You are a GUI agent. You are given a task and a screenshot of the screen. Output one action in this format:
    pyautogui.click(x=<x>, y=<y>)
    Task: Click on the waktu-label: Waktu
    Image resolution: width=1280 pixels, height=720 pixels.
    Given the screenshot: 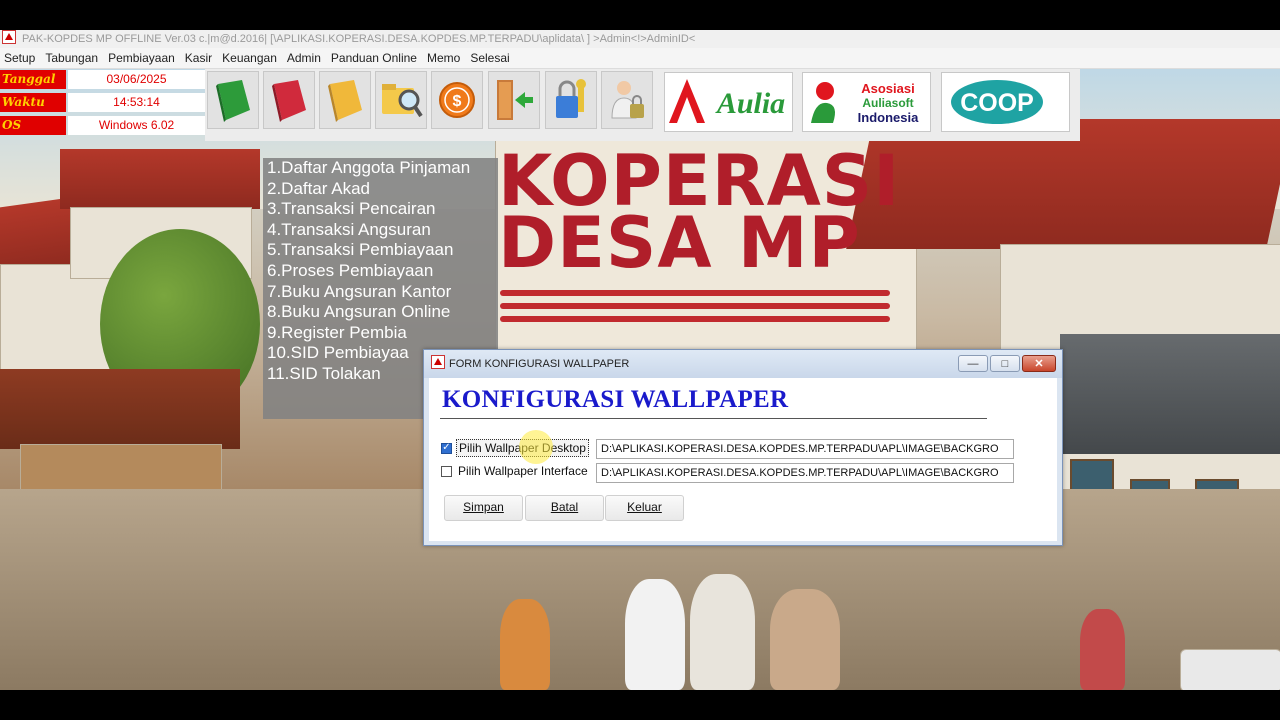 What is the action you would take?
    pyautogui.click(x=33, y=102)
    